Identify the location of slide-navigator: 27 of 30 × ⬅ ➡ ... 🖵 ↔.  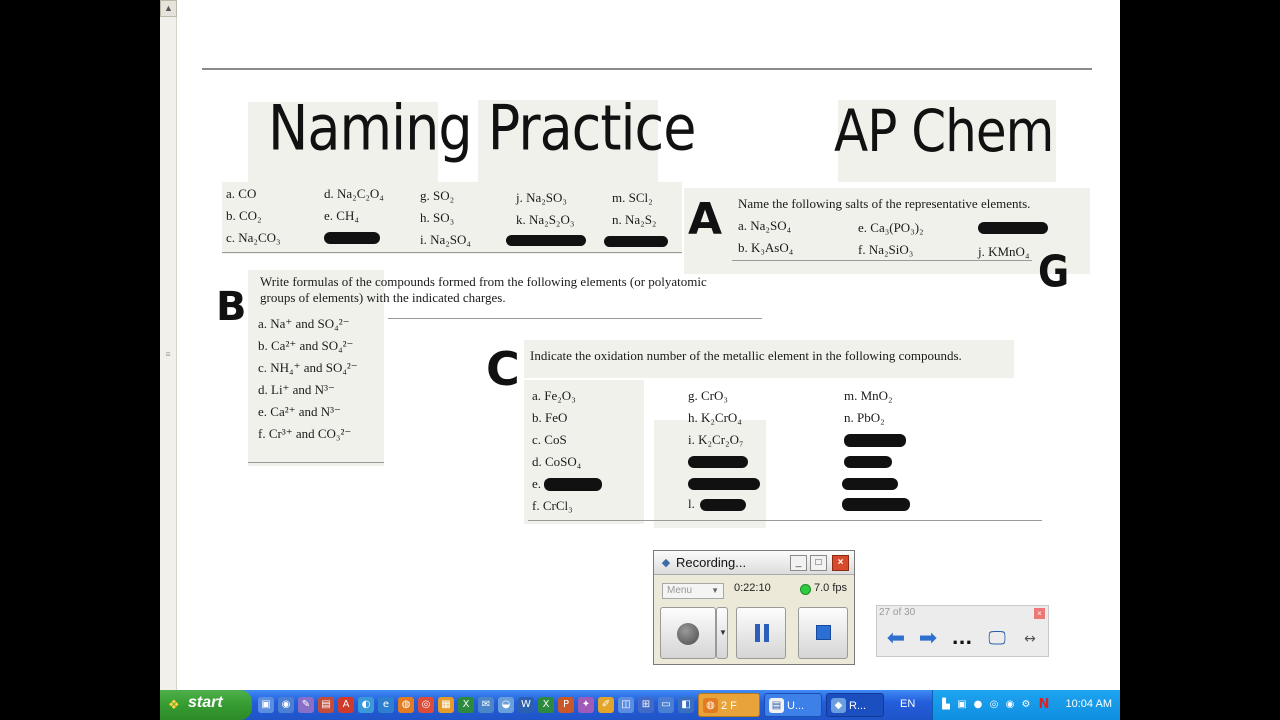
(962, 631).